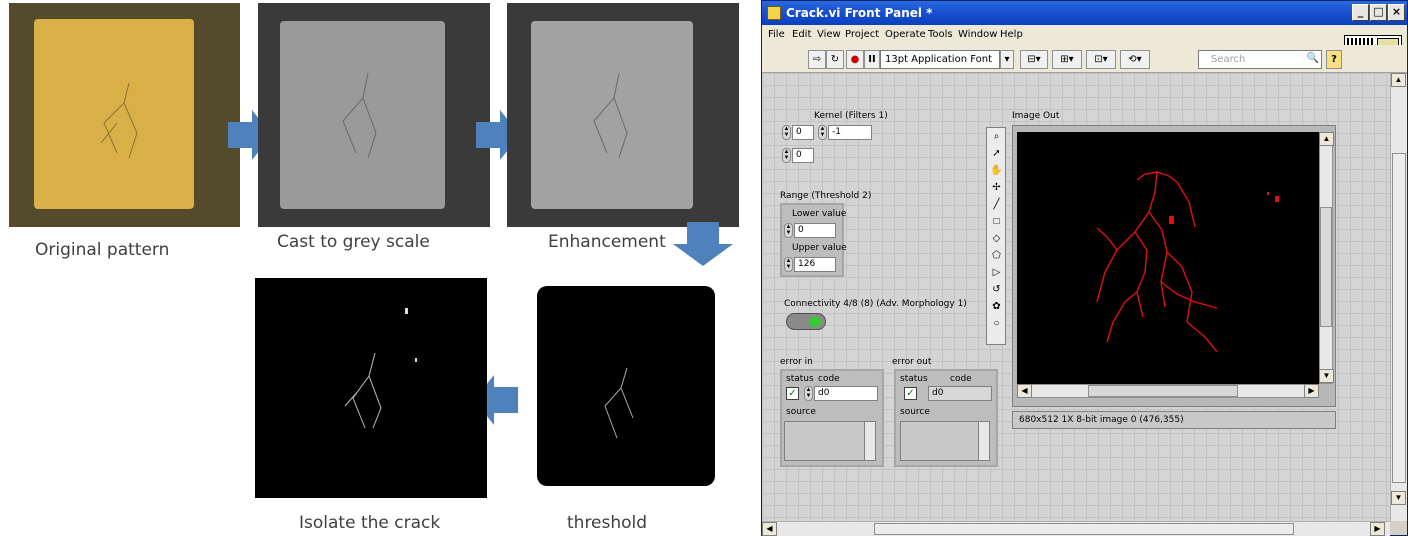 The width and height of the screenshot is (1408, 536). Describe the element at coordinates (819, 214) in the screenshot. I see `lower-value-label: Lower value` at that location.